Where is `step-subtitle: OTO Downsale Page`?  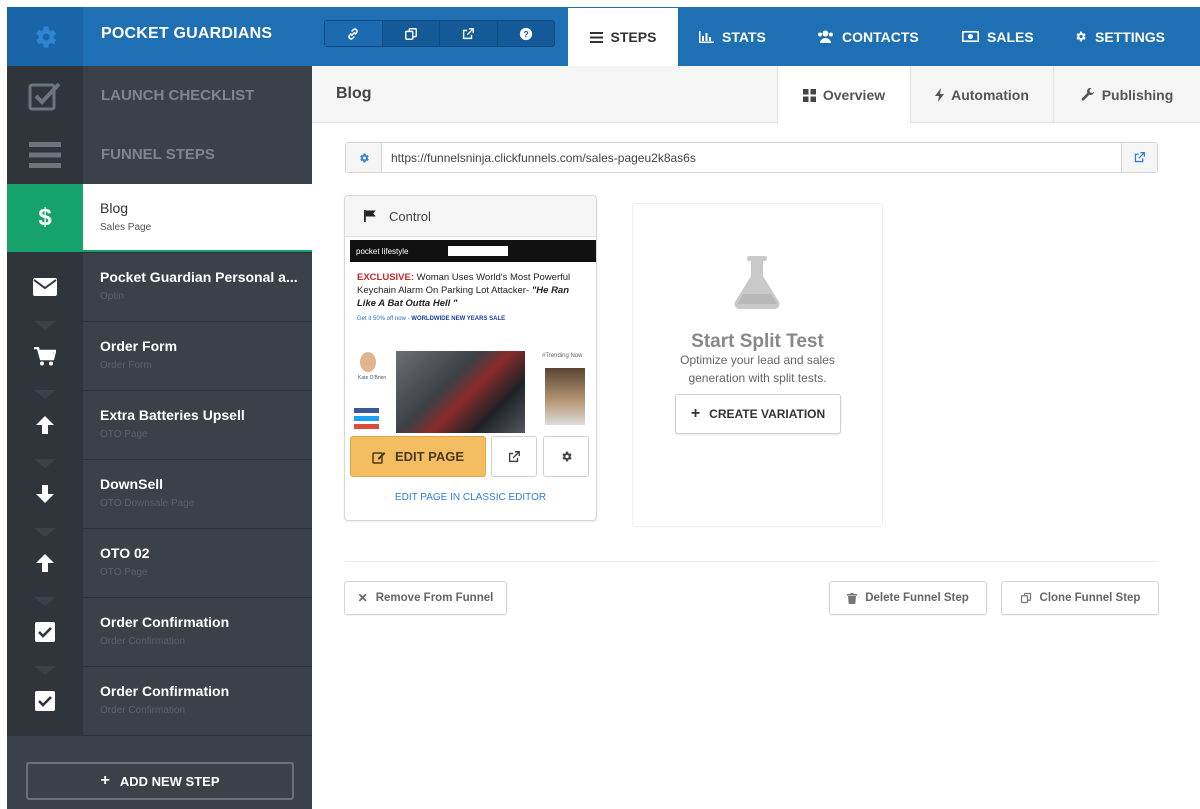 step-subtitle: OTO Downsale Page is located at coordinates (147, 503).